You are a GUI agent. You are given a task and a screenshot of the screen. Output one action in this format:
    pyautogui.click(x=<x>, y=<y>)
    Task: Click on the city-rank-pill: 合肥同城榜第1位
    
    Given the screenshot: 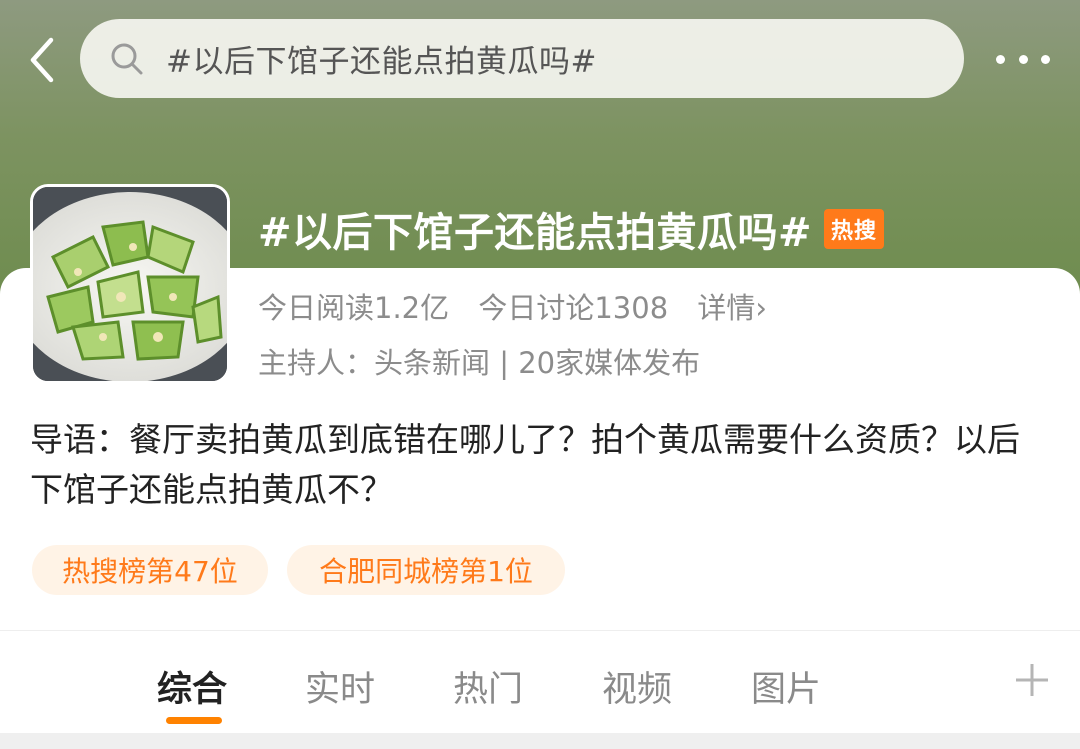 What is the action you would take?
    pyautogui.click(x=426, y=570)
    